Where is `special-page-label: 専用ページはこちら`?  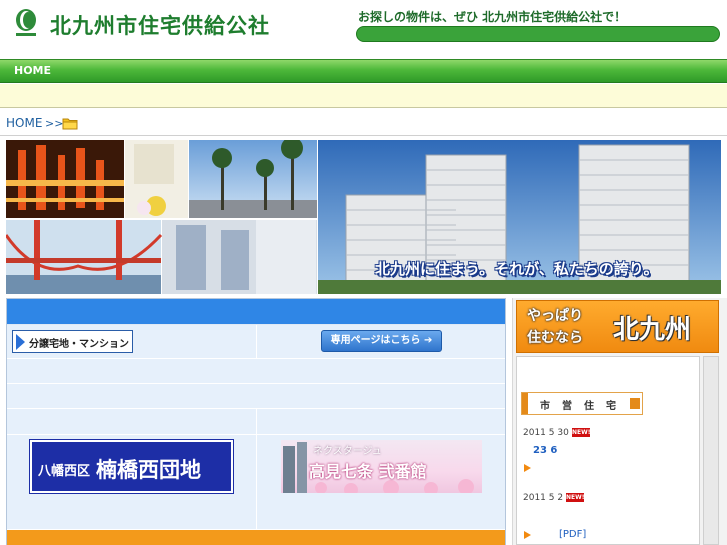
special-page-label: 専用ページはこちら is located at coordinates (375, 340).